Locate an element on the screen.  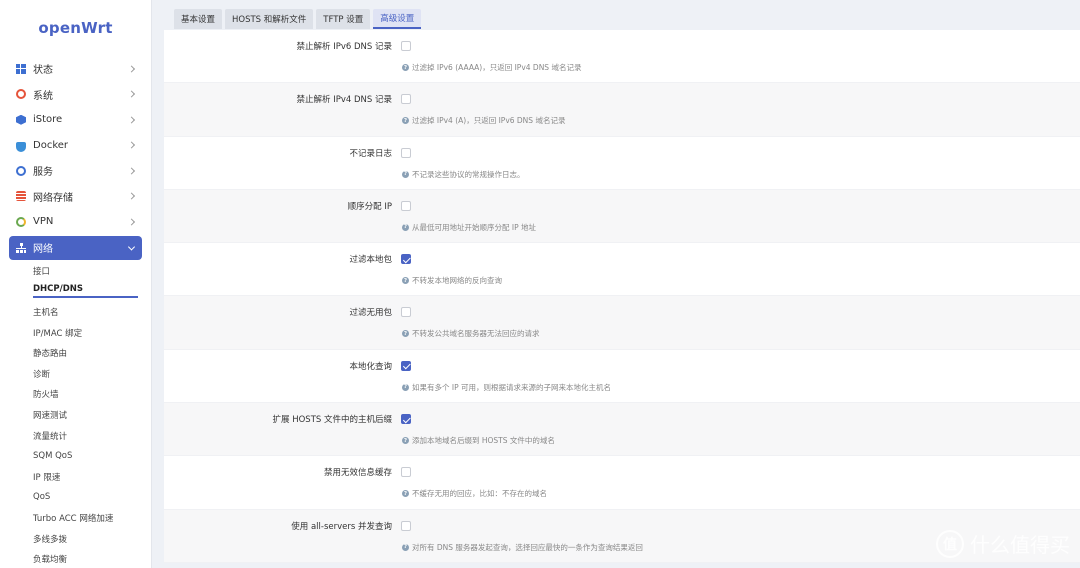
setting-hint: ? 不转发本地网络的反向查询 is located at coordinates (452, 281).